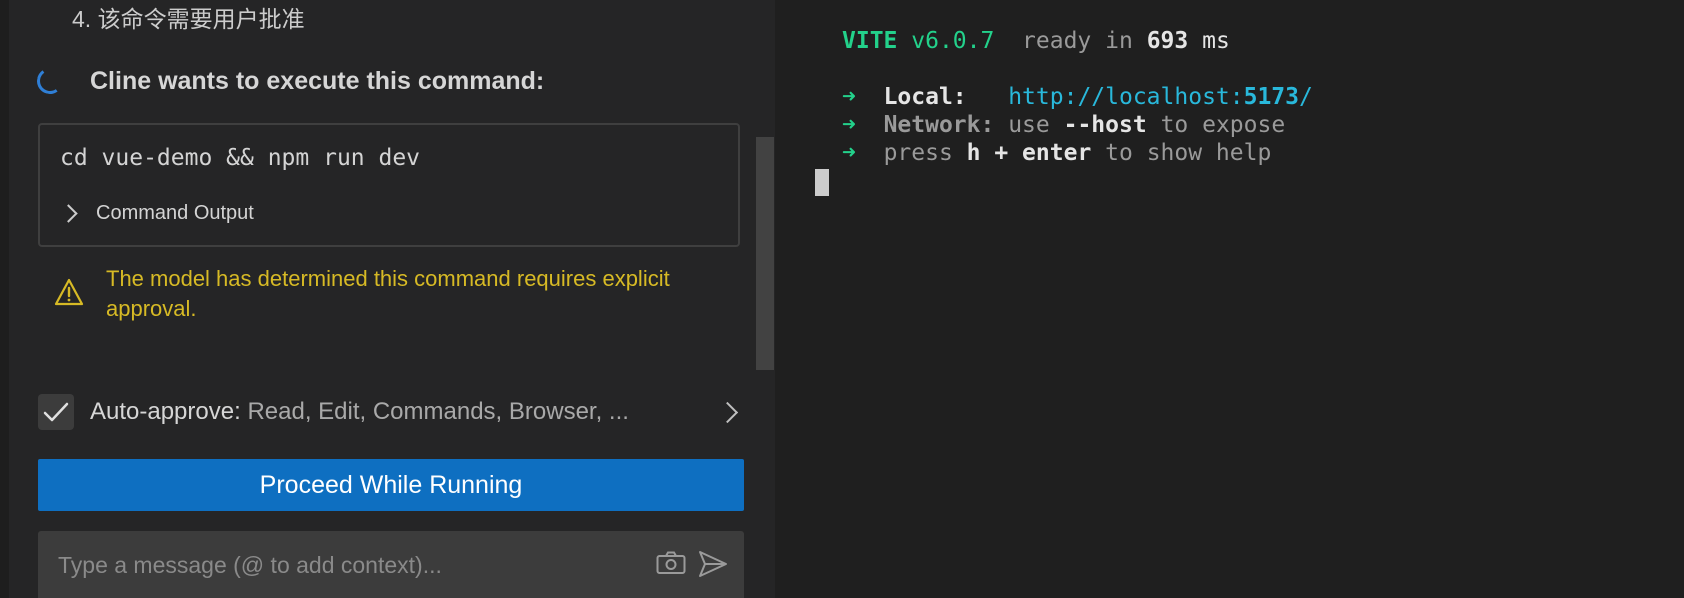 The image size is (1684, 598). I want to click on terminal-line-network: ➜ Network: use --host to expose, so click(1063, 125).